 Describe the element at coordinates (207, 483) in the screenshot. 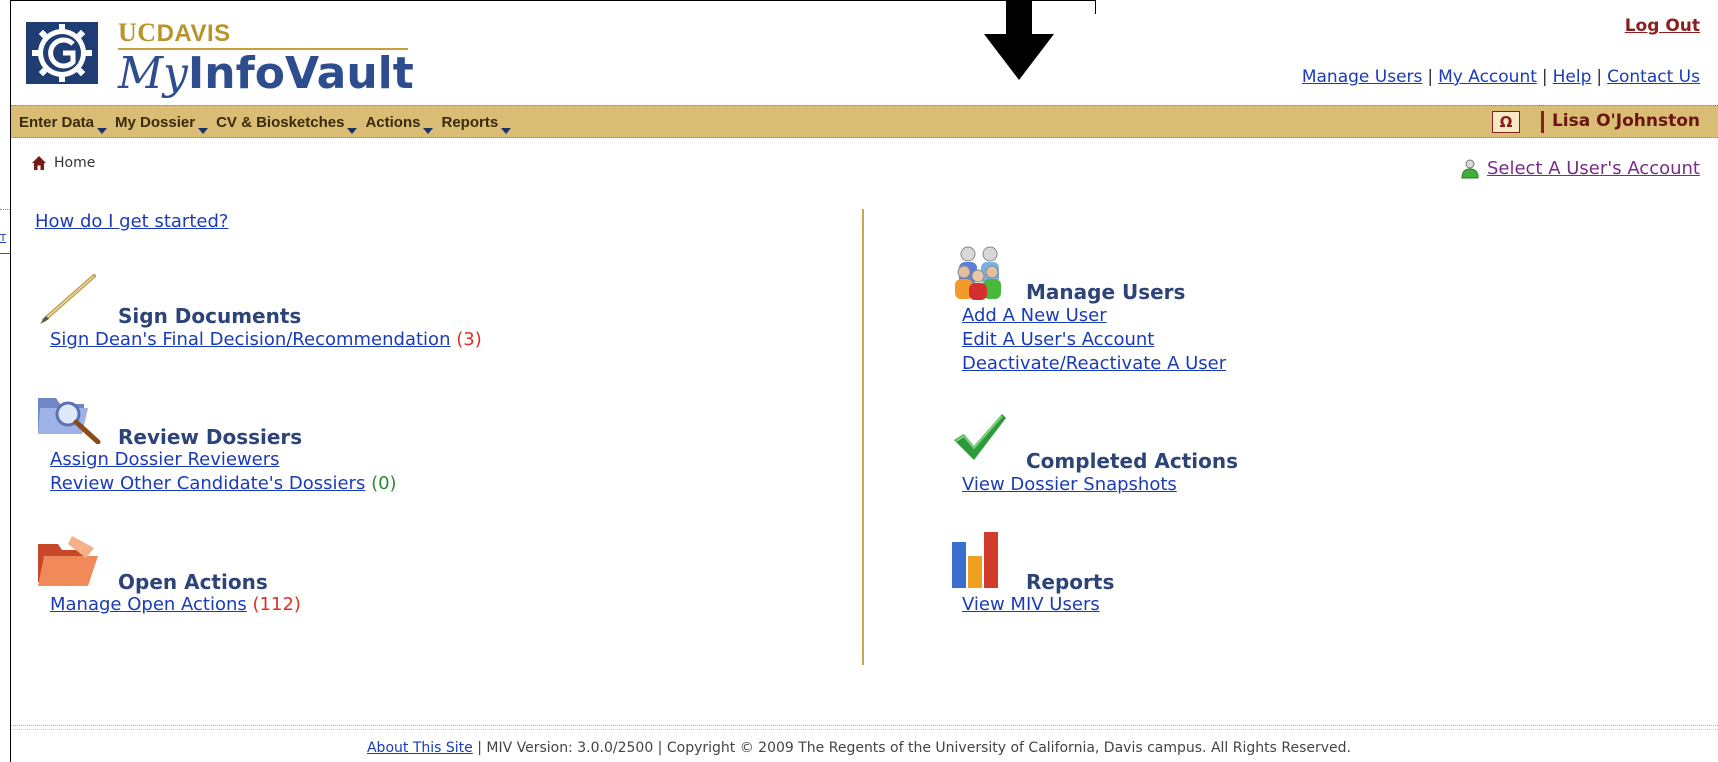

I see `review-other-dossiers-link: Review Other Candidate's Dossiers` at that location.